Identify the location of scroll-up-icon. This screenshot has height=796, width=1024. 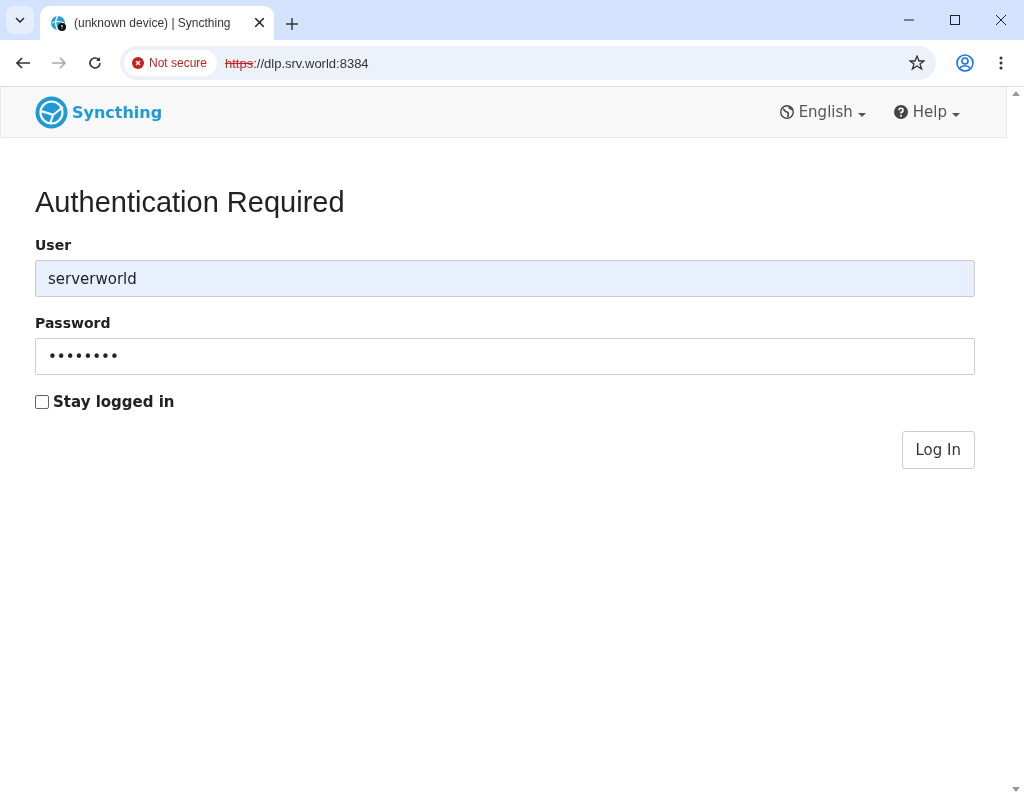
(1015, 93).